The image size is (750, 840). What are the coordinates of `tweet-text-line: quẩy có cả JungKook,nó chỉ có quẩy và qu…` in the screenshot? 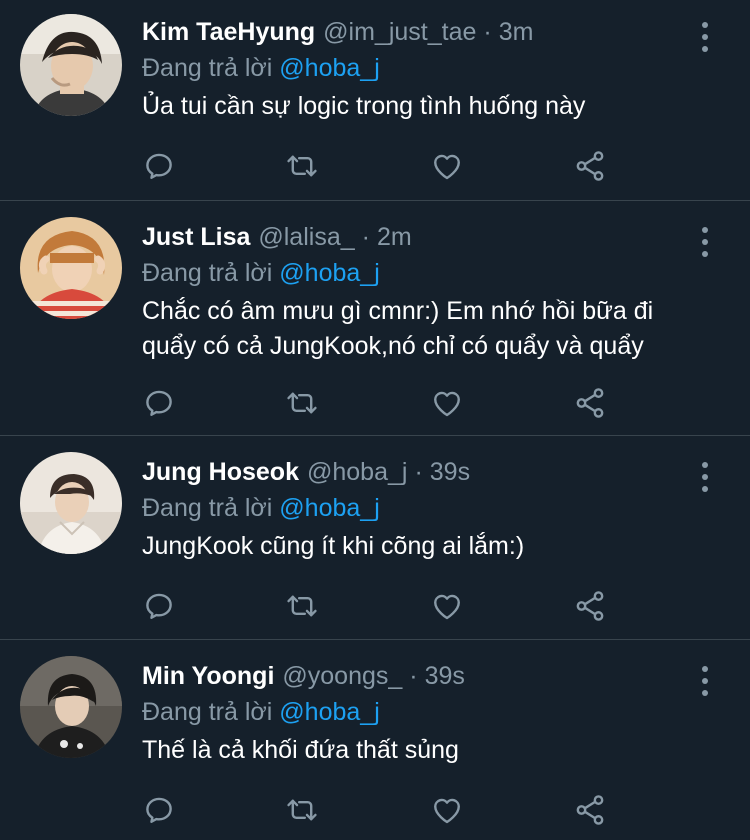 It's located at (393, 346).